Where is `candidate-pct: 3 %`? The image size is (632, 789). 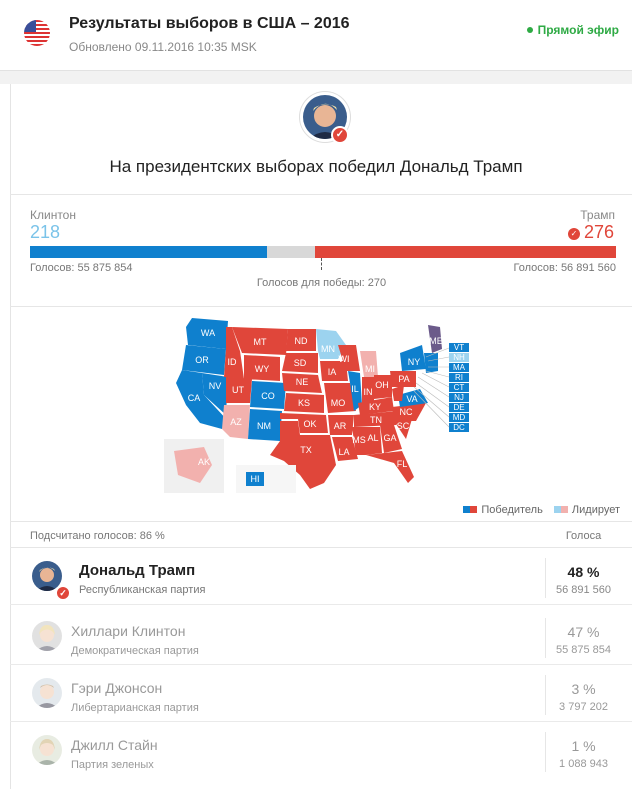
candidate-pct: 3 % is located at coordinates (583, 689).